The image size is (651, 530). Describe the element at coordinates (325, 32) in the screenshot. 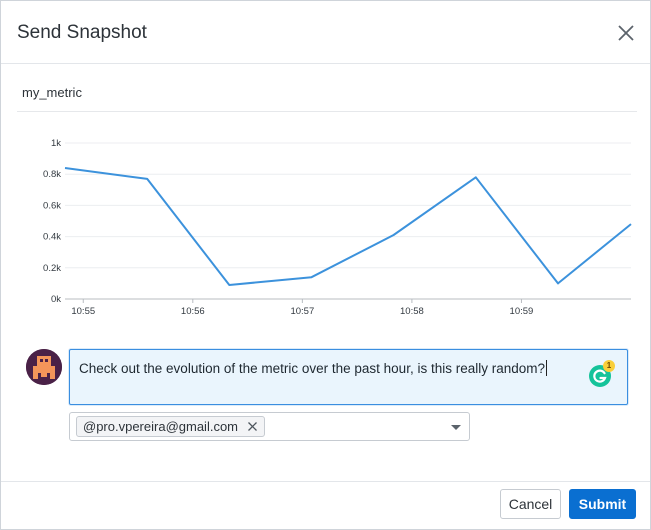

I see `dialog-header: Send Snapshot` at that location.